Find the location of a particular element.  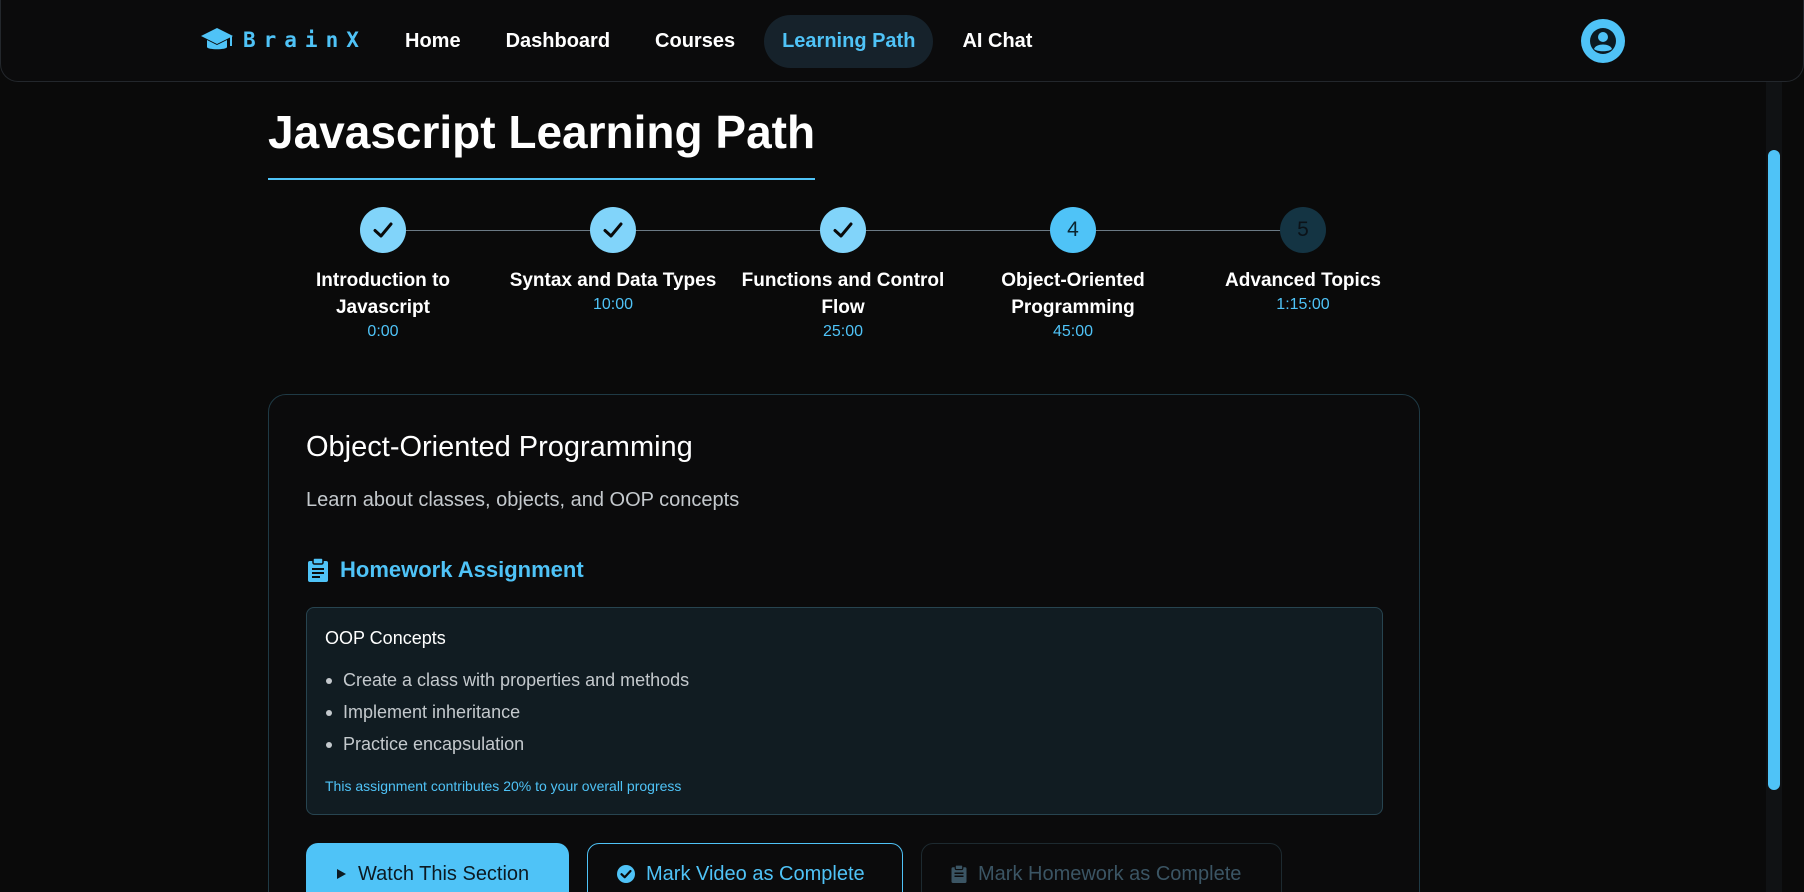

brand-name: BrainX is located at coordinates (305, 40).